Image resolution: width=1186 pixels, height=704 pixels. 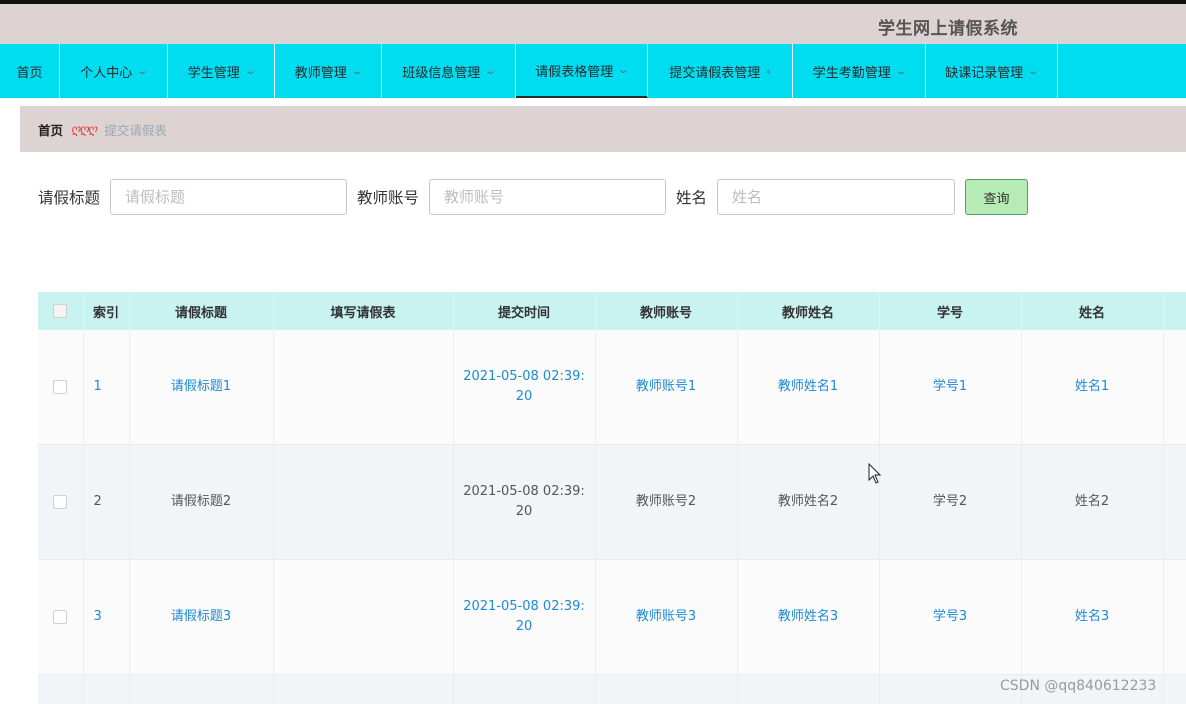 I want to click on nav-item-attendance-management: 学生考勤管理 ⌄, so click(x=859, y=71).